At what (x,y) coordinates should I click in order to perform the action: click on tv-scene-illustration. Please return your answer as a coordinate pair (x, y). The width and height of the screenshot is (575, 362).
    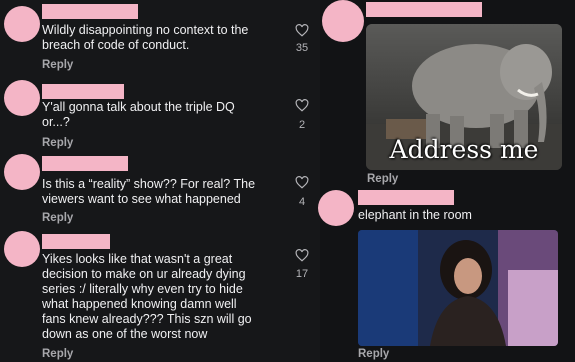
    Looking at the image, I should click on (458, 288).